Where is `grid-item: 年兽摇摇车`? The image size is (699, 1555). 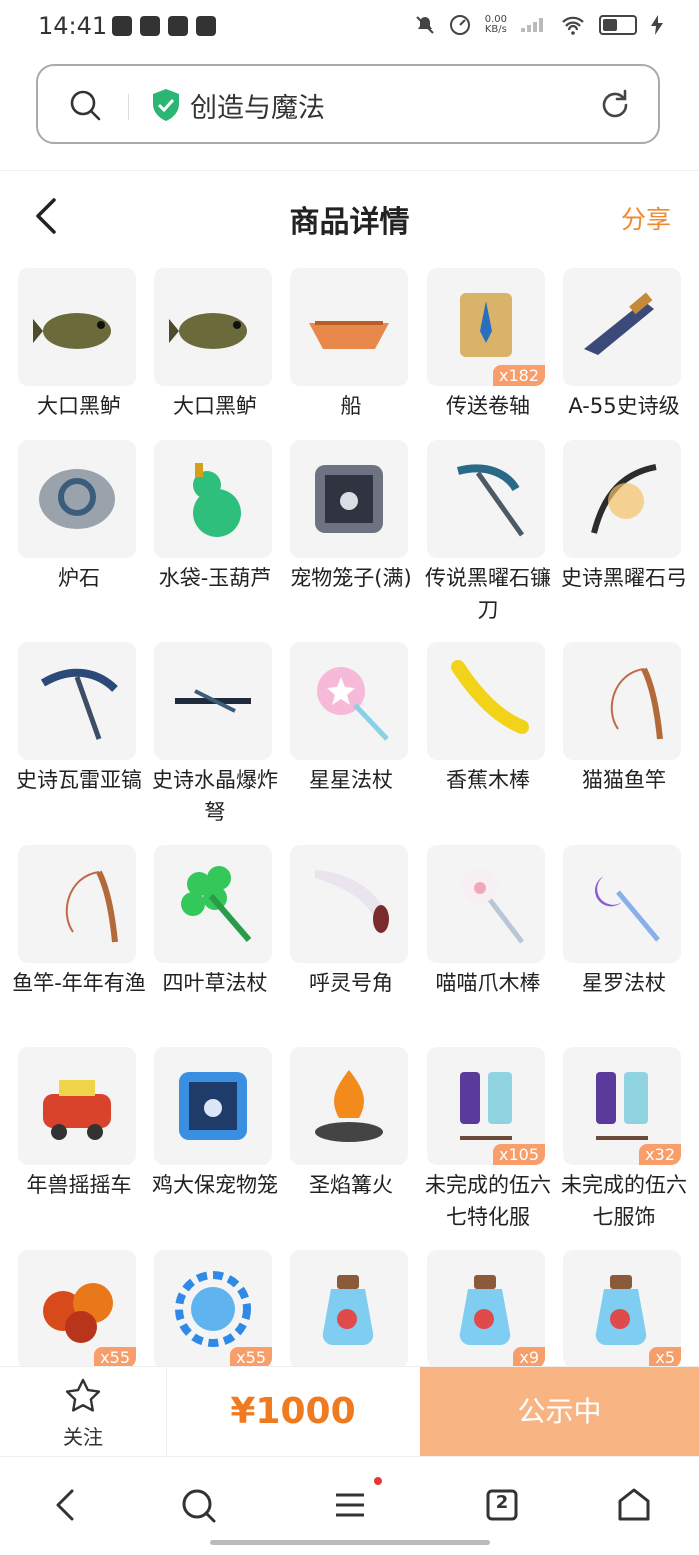
grid-item: 年兽摇摇车 is located at coordinates (77, 1124).